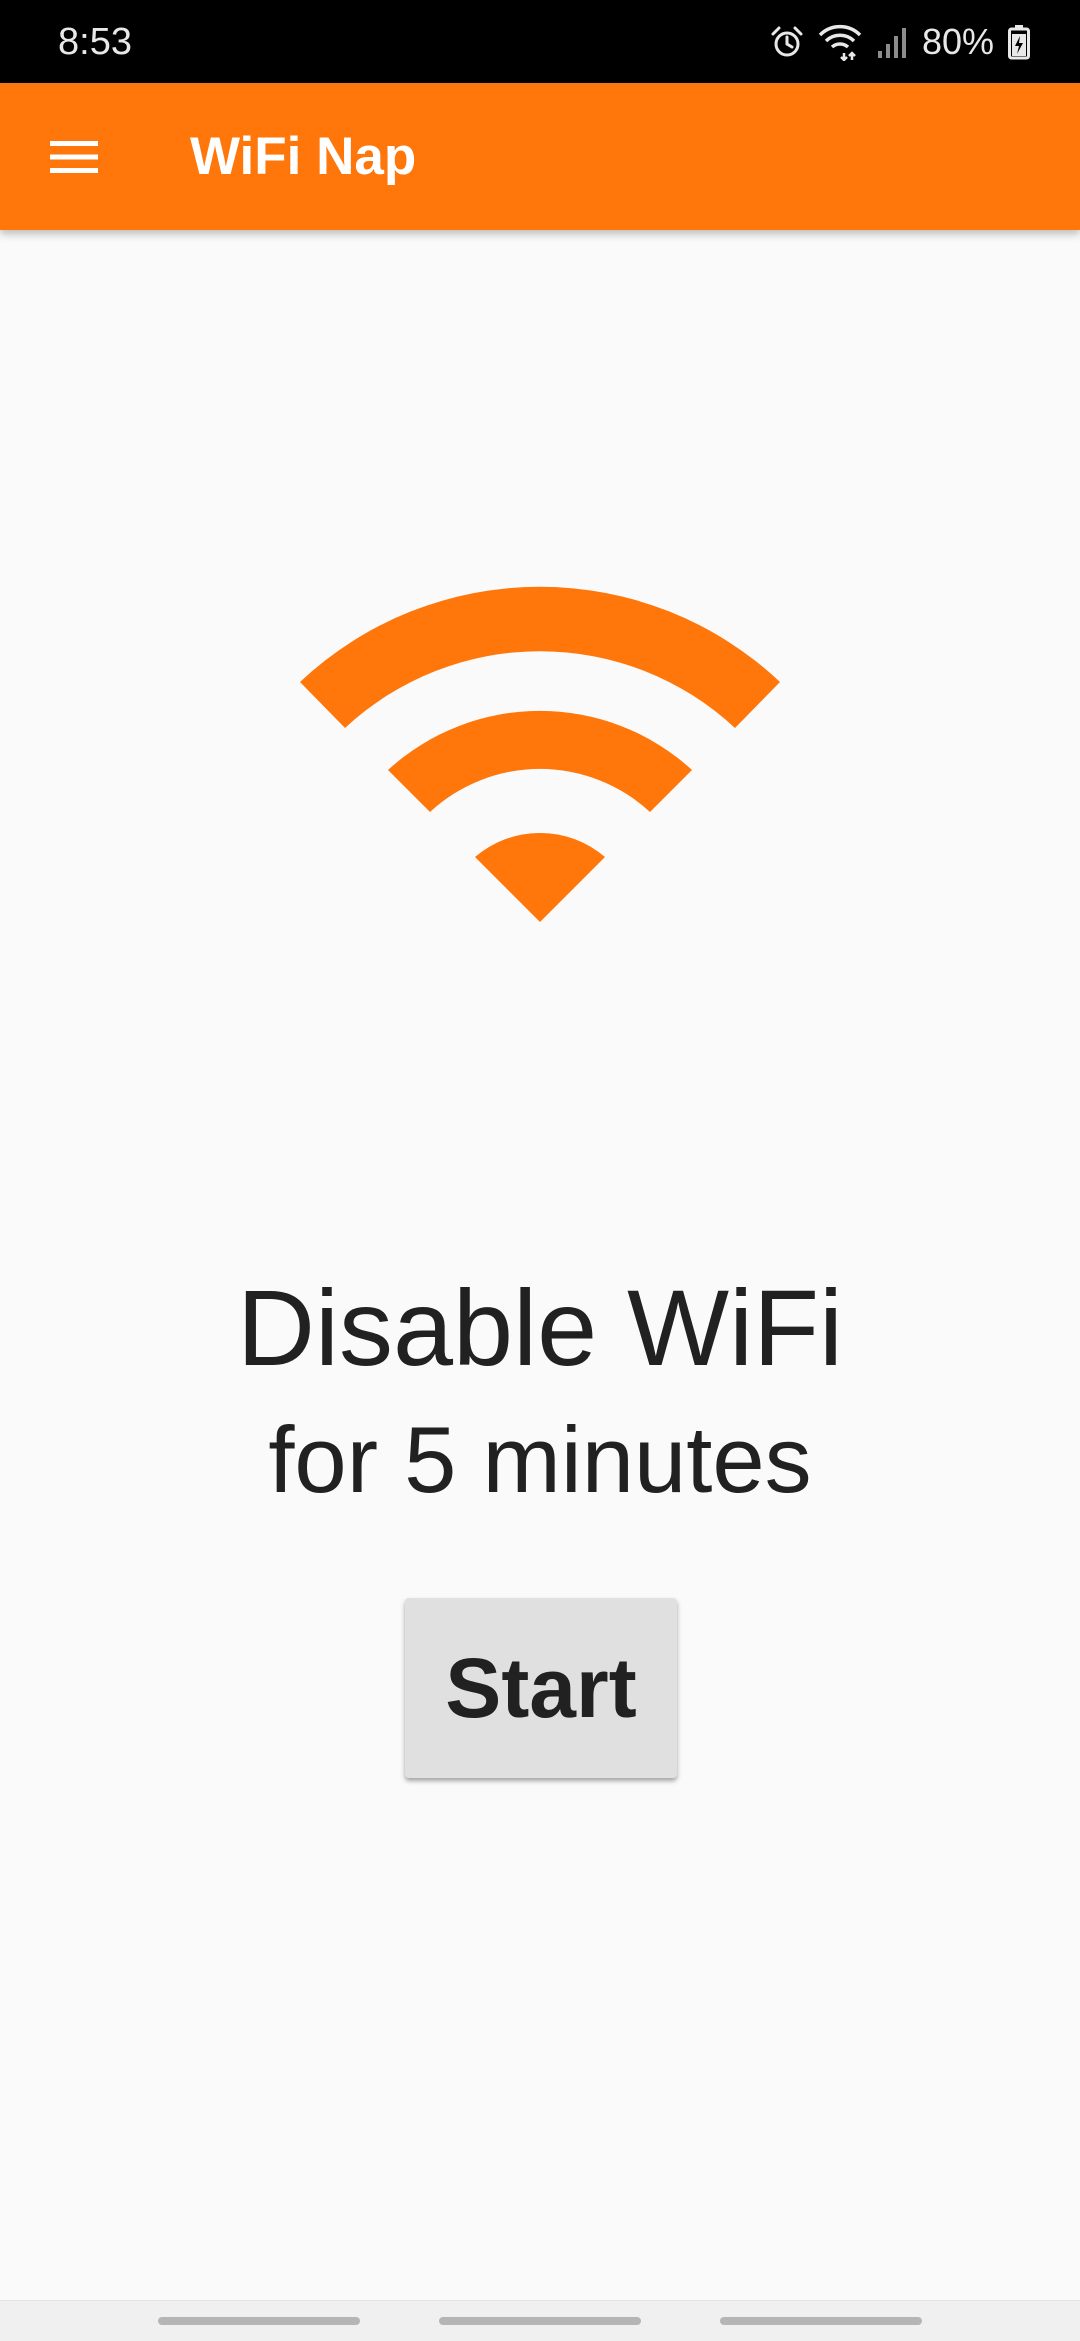 This screenshot has height=2341, width=1080. Describe the element at coordinates (541, 1688) in the screenshot. I see `start-button: Start` at that location.